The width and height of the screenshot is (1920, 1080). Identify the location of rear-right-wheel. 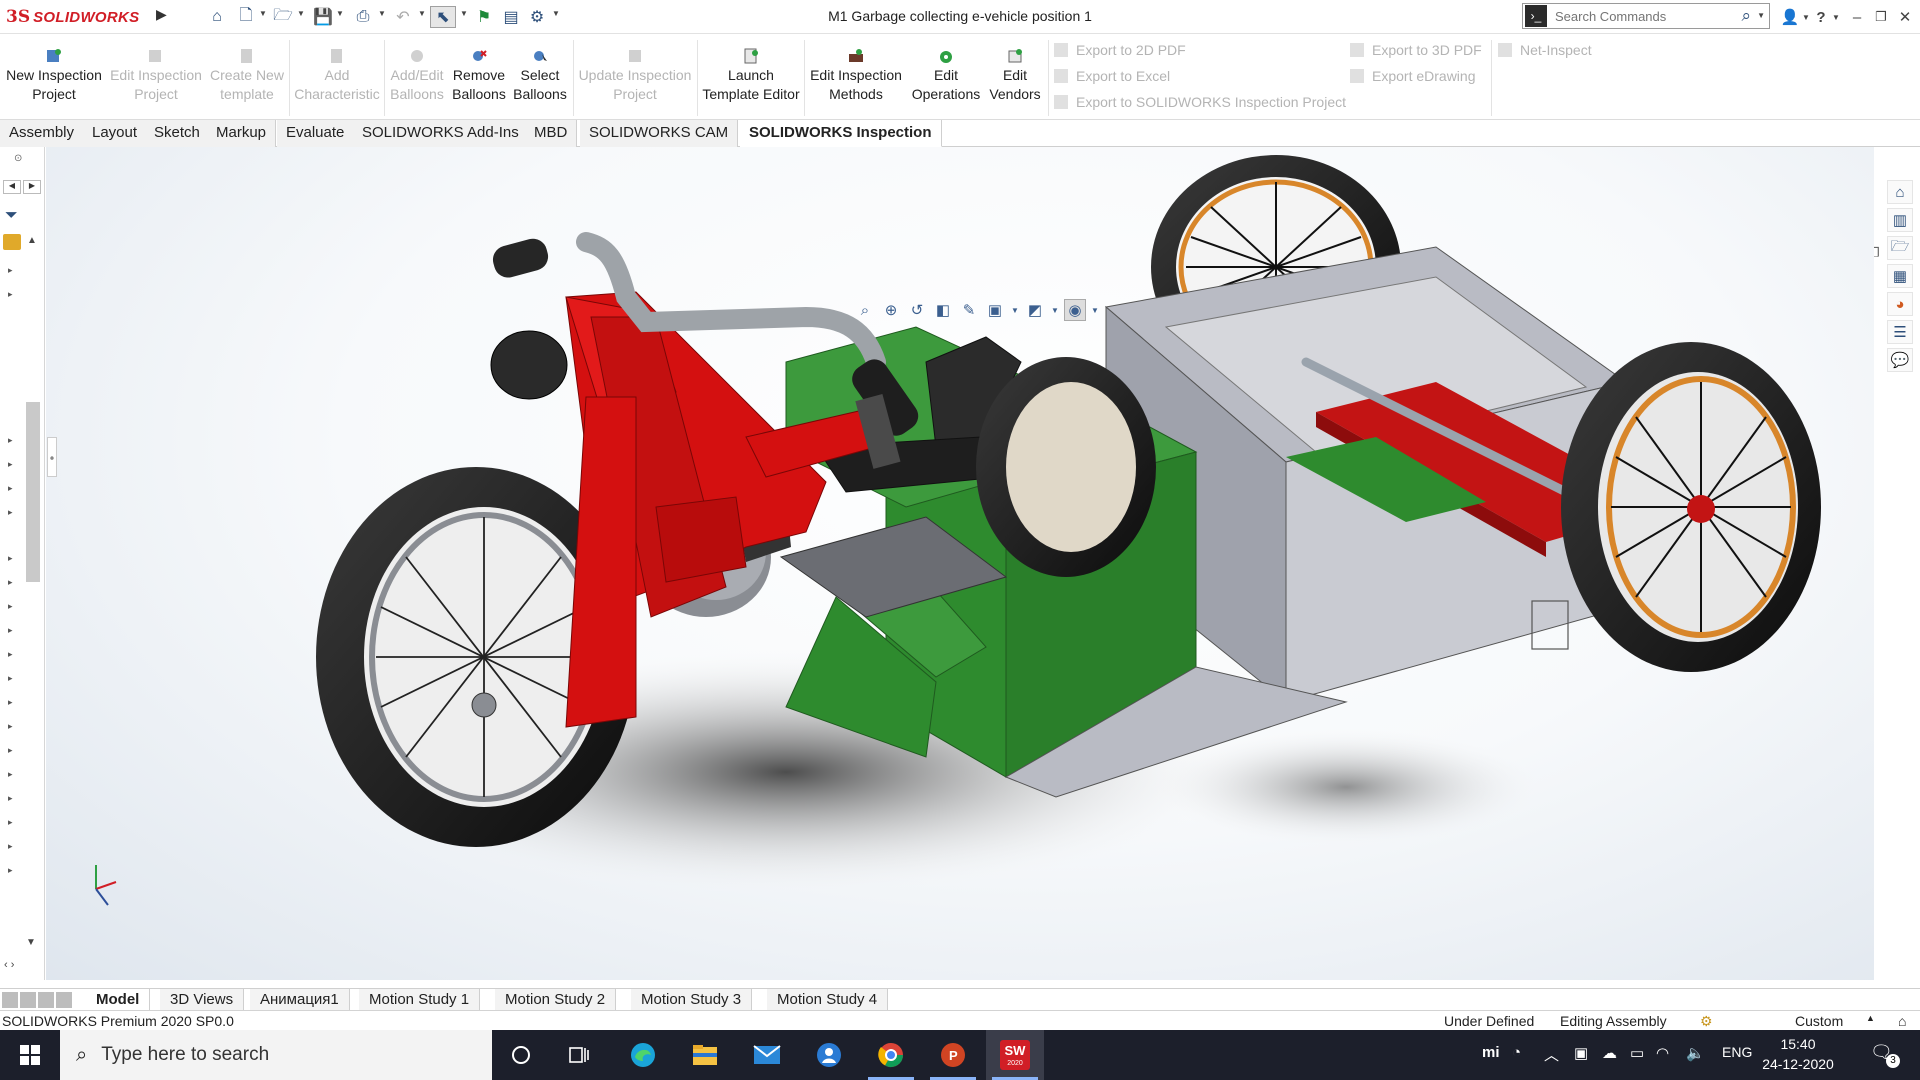
(1691, 507).